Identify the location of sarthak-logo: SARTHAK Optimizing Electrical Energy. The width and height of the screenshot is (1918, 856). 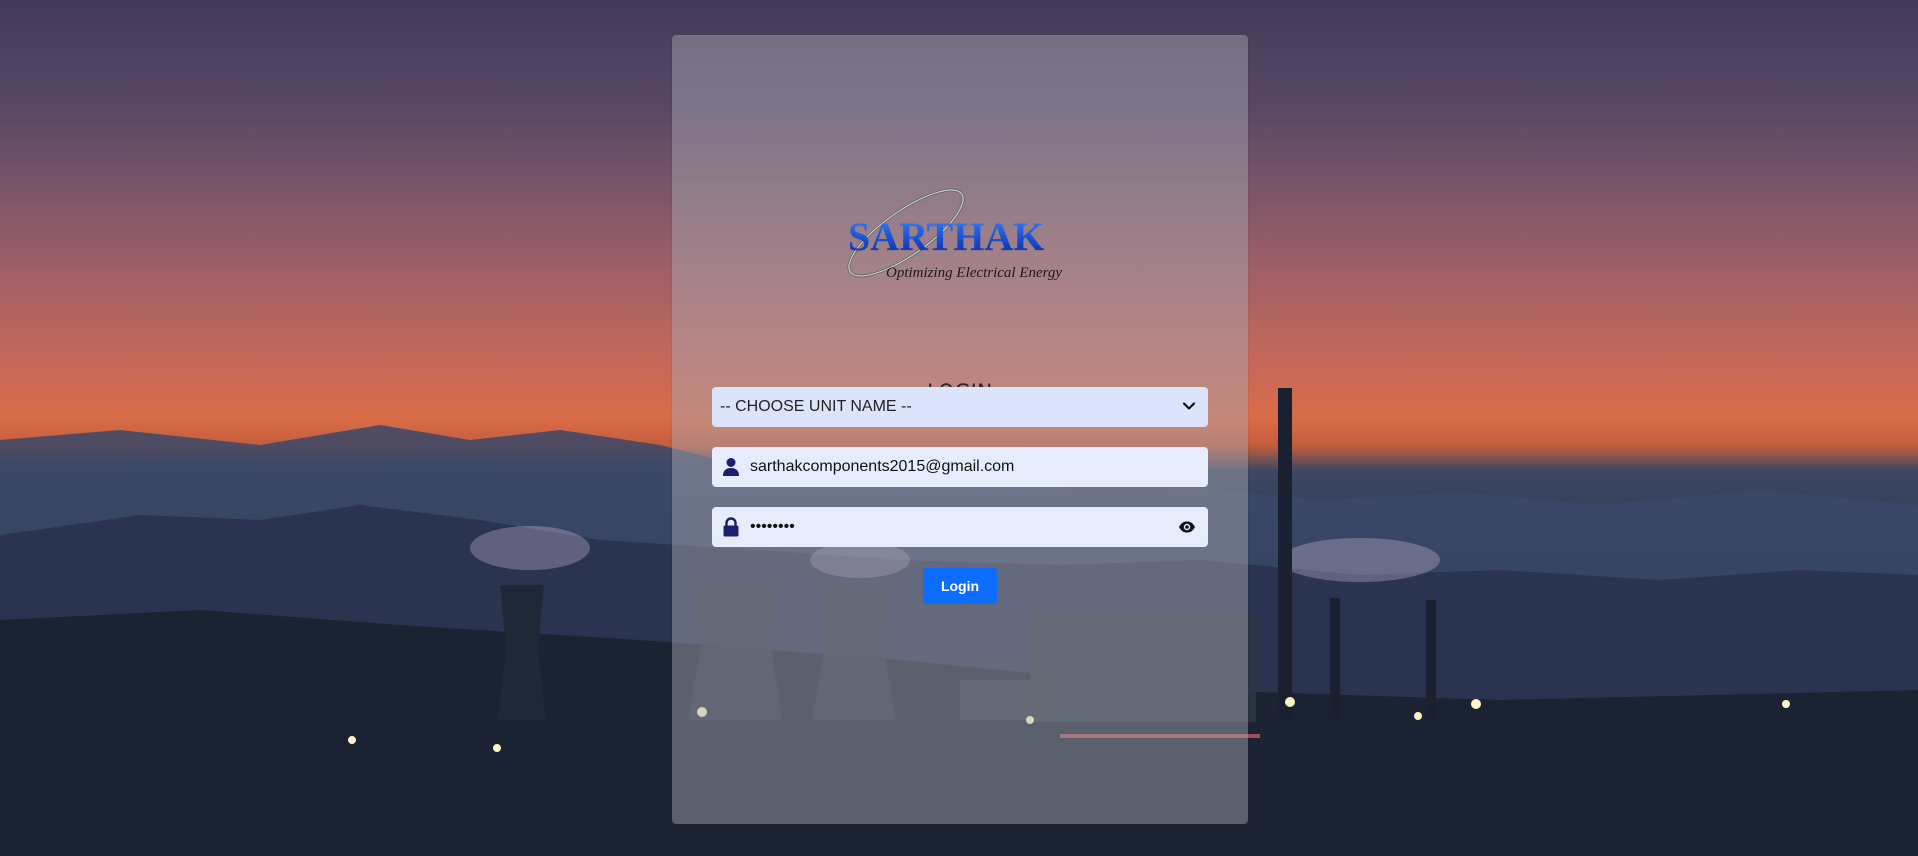
(963, 218).